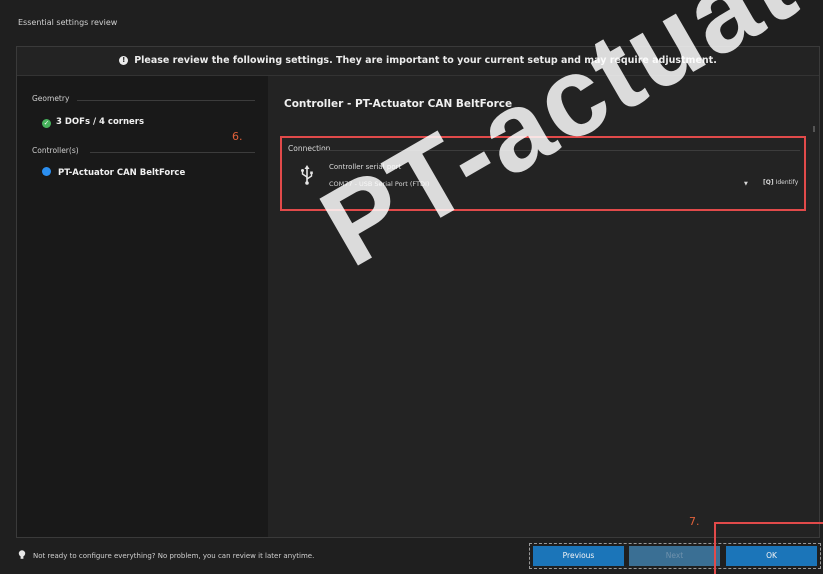 The height and width of the screenshot is (574, 823). What do you see at coordinates (100, 122) in the screenshot?
I see `geometry-item-label: 3 DOFs / 4 corners` at bounding box center [100, 122].